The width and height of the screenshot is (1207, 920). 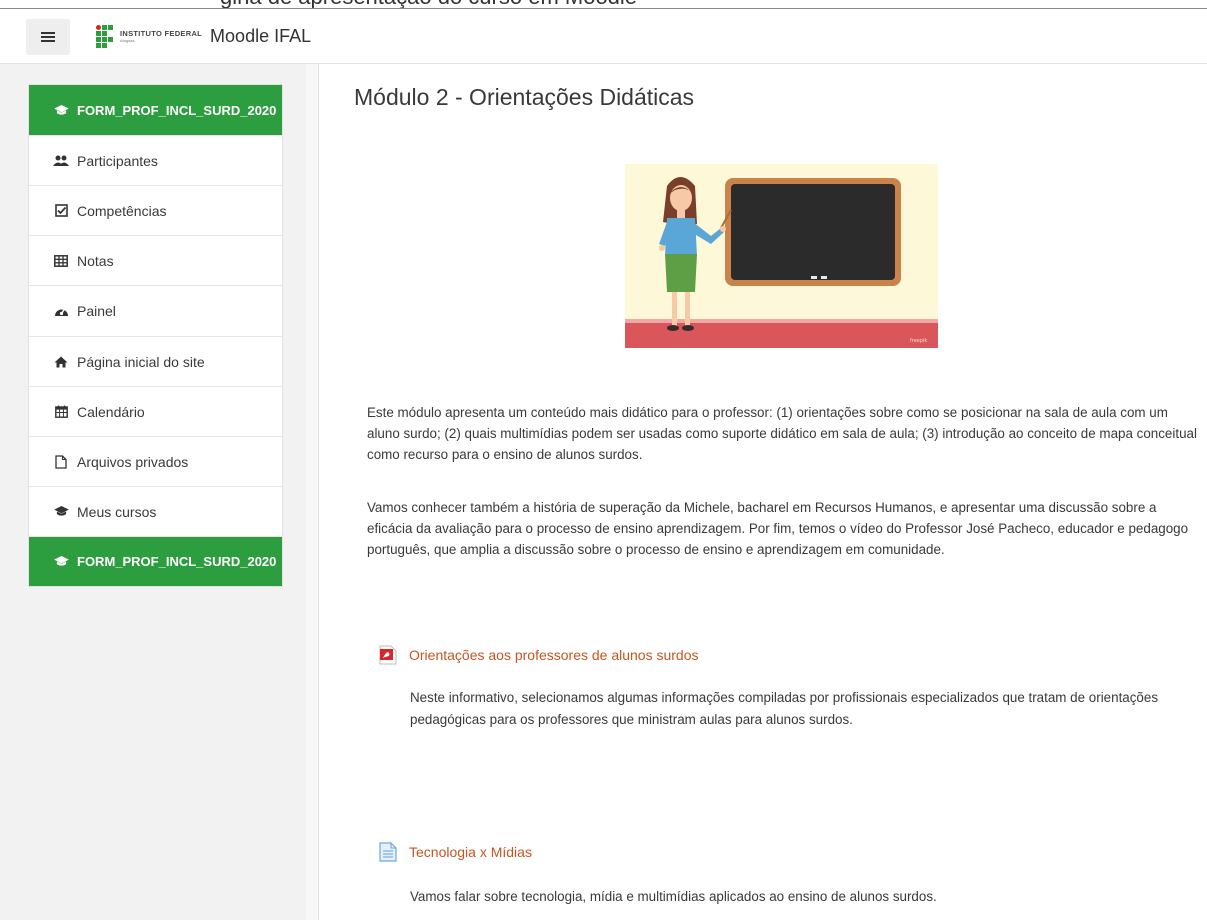 I want to click on logo-text: INSTITUTO FEDERAL Alagoas, so click(x=161, y=37).